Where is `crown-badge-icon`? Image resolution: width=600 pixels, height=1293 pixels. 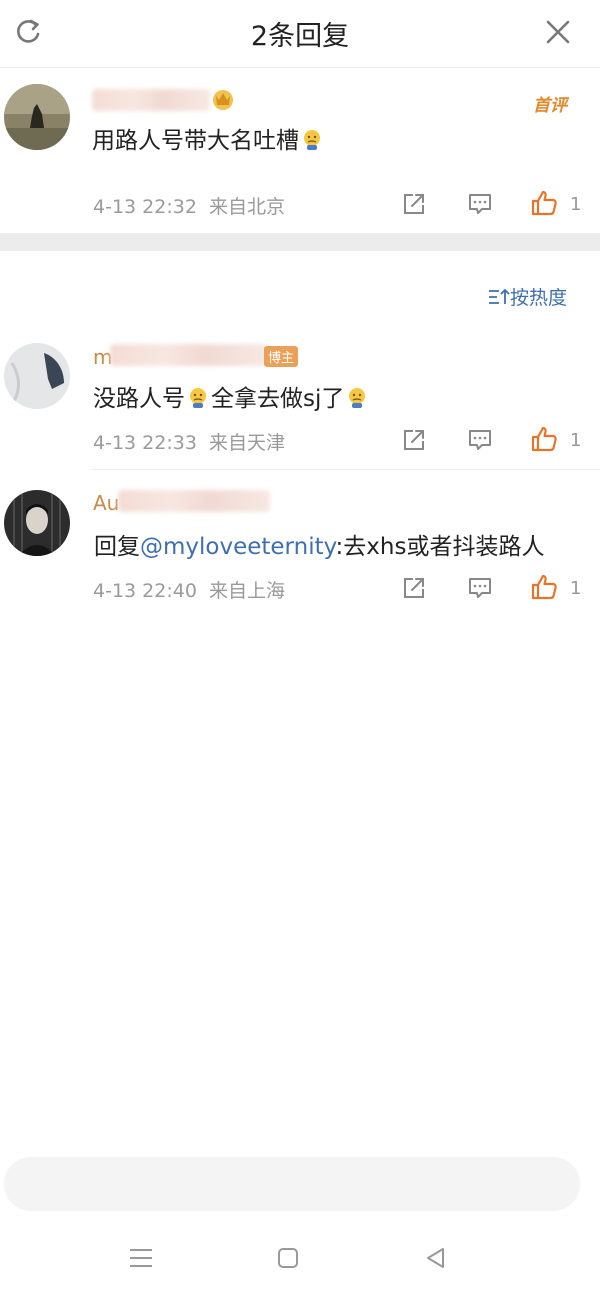
crown-badge-icon is located at coordinates (223, 100).